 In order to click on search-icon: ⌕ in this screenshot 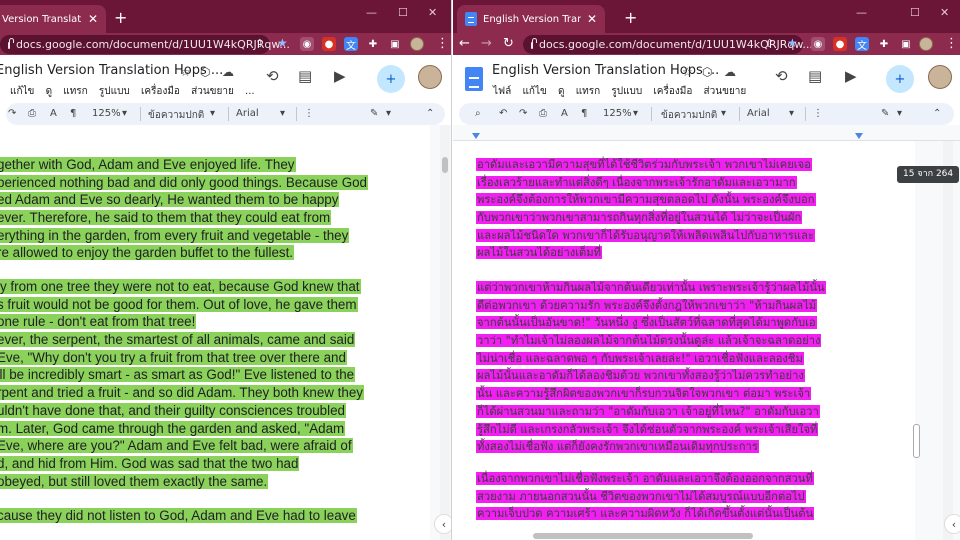, I will do `click(478, 113)`.